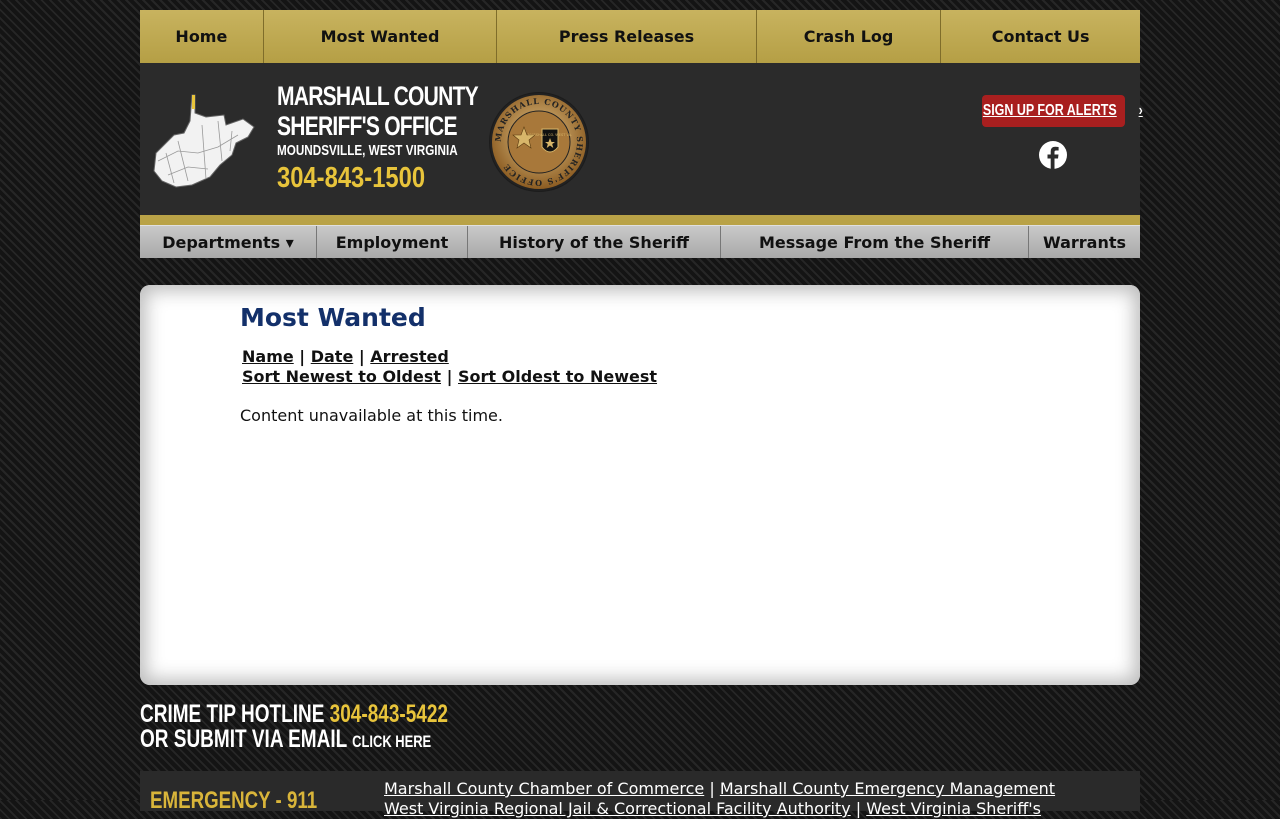 This screenshot has width=1280, height=819. I want to click on crime-tip-phone: 304-843-5422, so click(389, 714).